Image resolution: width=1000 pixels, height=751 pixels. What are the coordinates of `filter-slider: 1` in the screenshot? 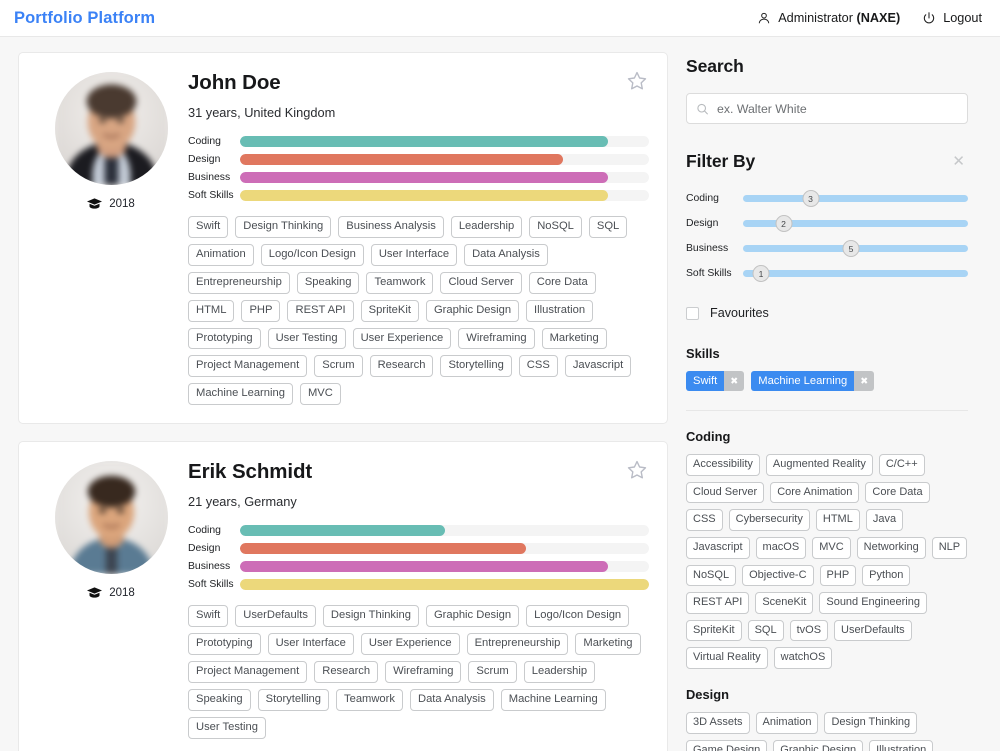 It's located at (855, 274).